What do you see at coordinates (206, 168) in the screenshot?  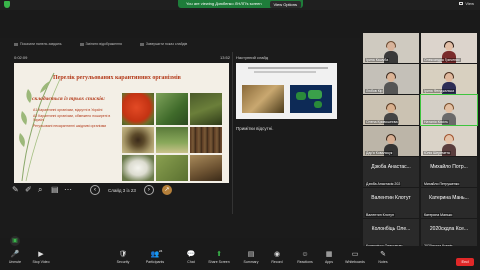 I see `photo-dry-plant` at bounding box center [206, 168].